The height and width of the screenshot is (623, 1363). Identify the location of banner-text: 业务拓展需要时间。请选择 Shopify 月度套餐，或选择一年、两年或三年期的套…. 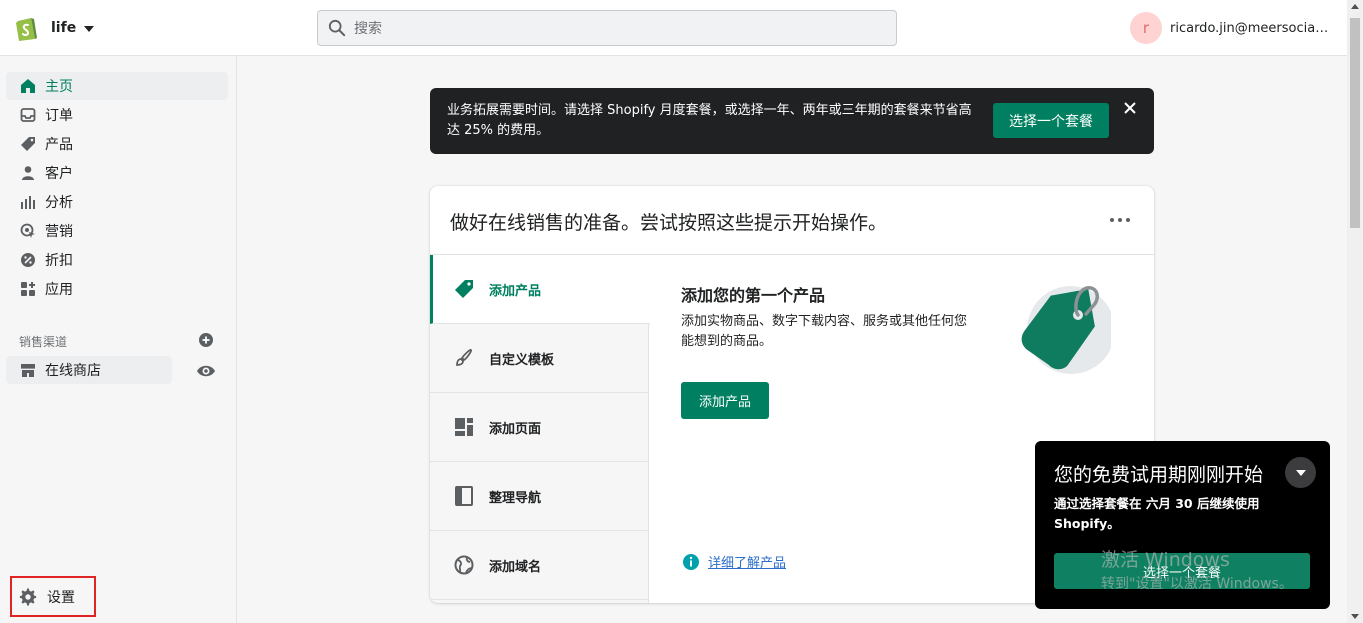
(709, 120).